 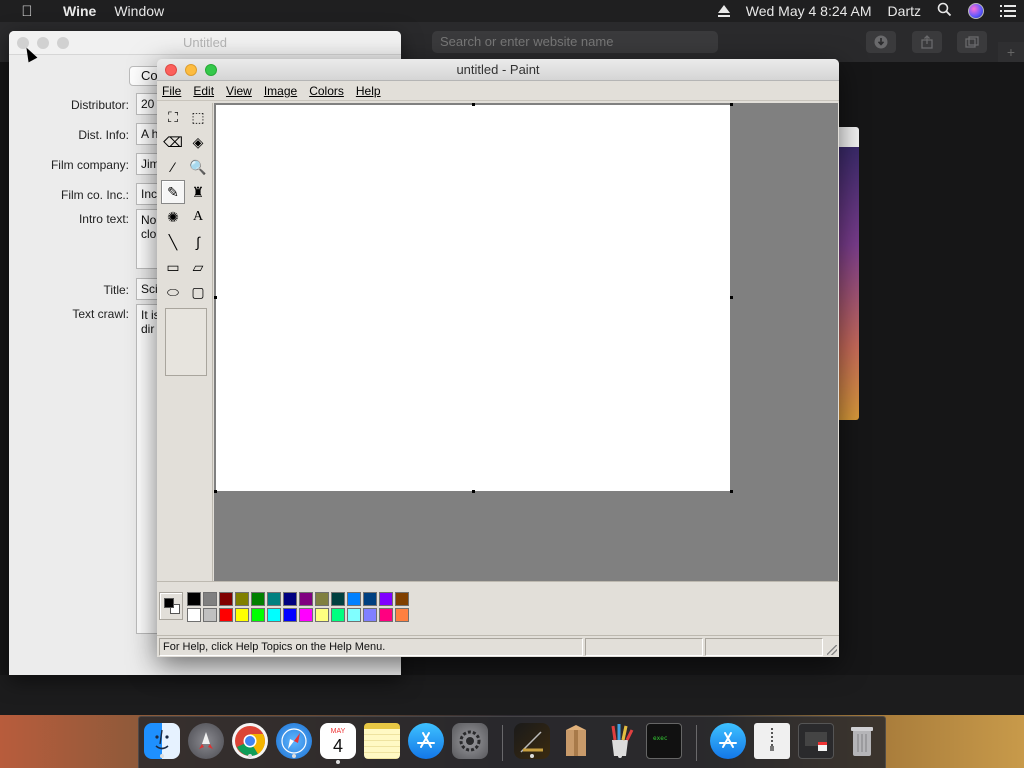 What do you see at coordinates (173, 142) in the screenshot?
I see `tool-eraser-icon: ⌫` at bounding box center [173, 142].